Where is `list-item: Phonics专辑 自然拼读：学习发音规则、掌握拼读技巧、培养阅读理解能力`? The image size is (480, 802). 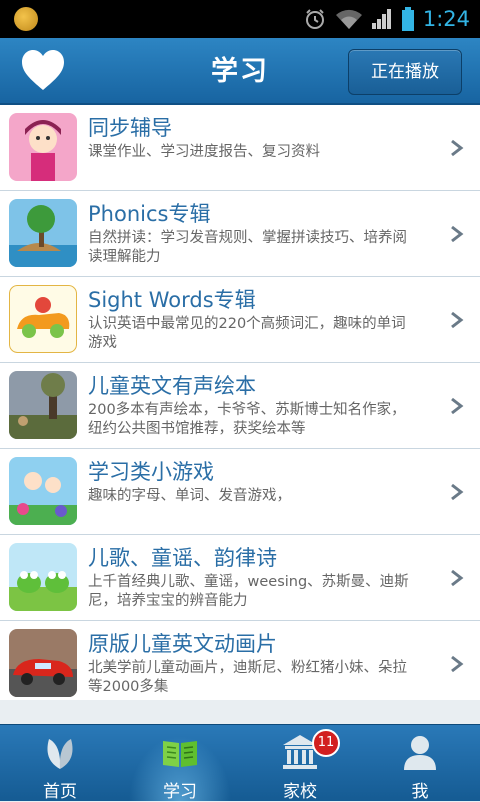 list-item: Phonics专辑 自然拼读：学习发音规则、掌握拼读技巧、培养阅读理解能力 is located at coordinates (240, 234).